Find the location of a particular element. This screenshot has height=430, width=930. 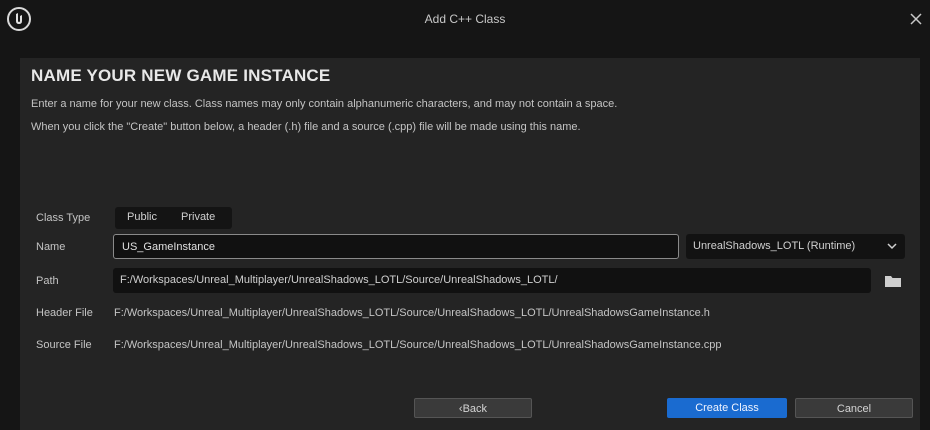

name-label: Name is located at coordinates (51, 247).